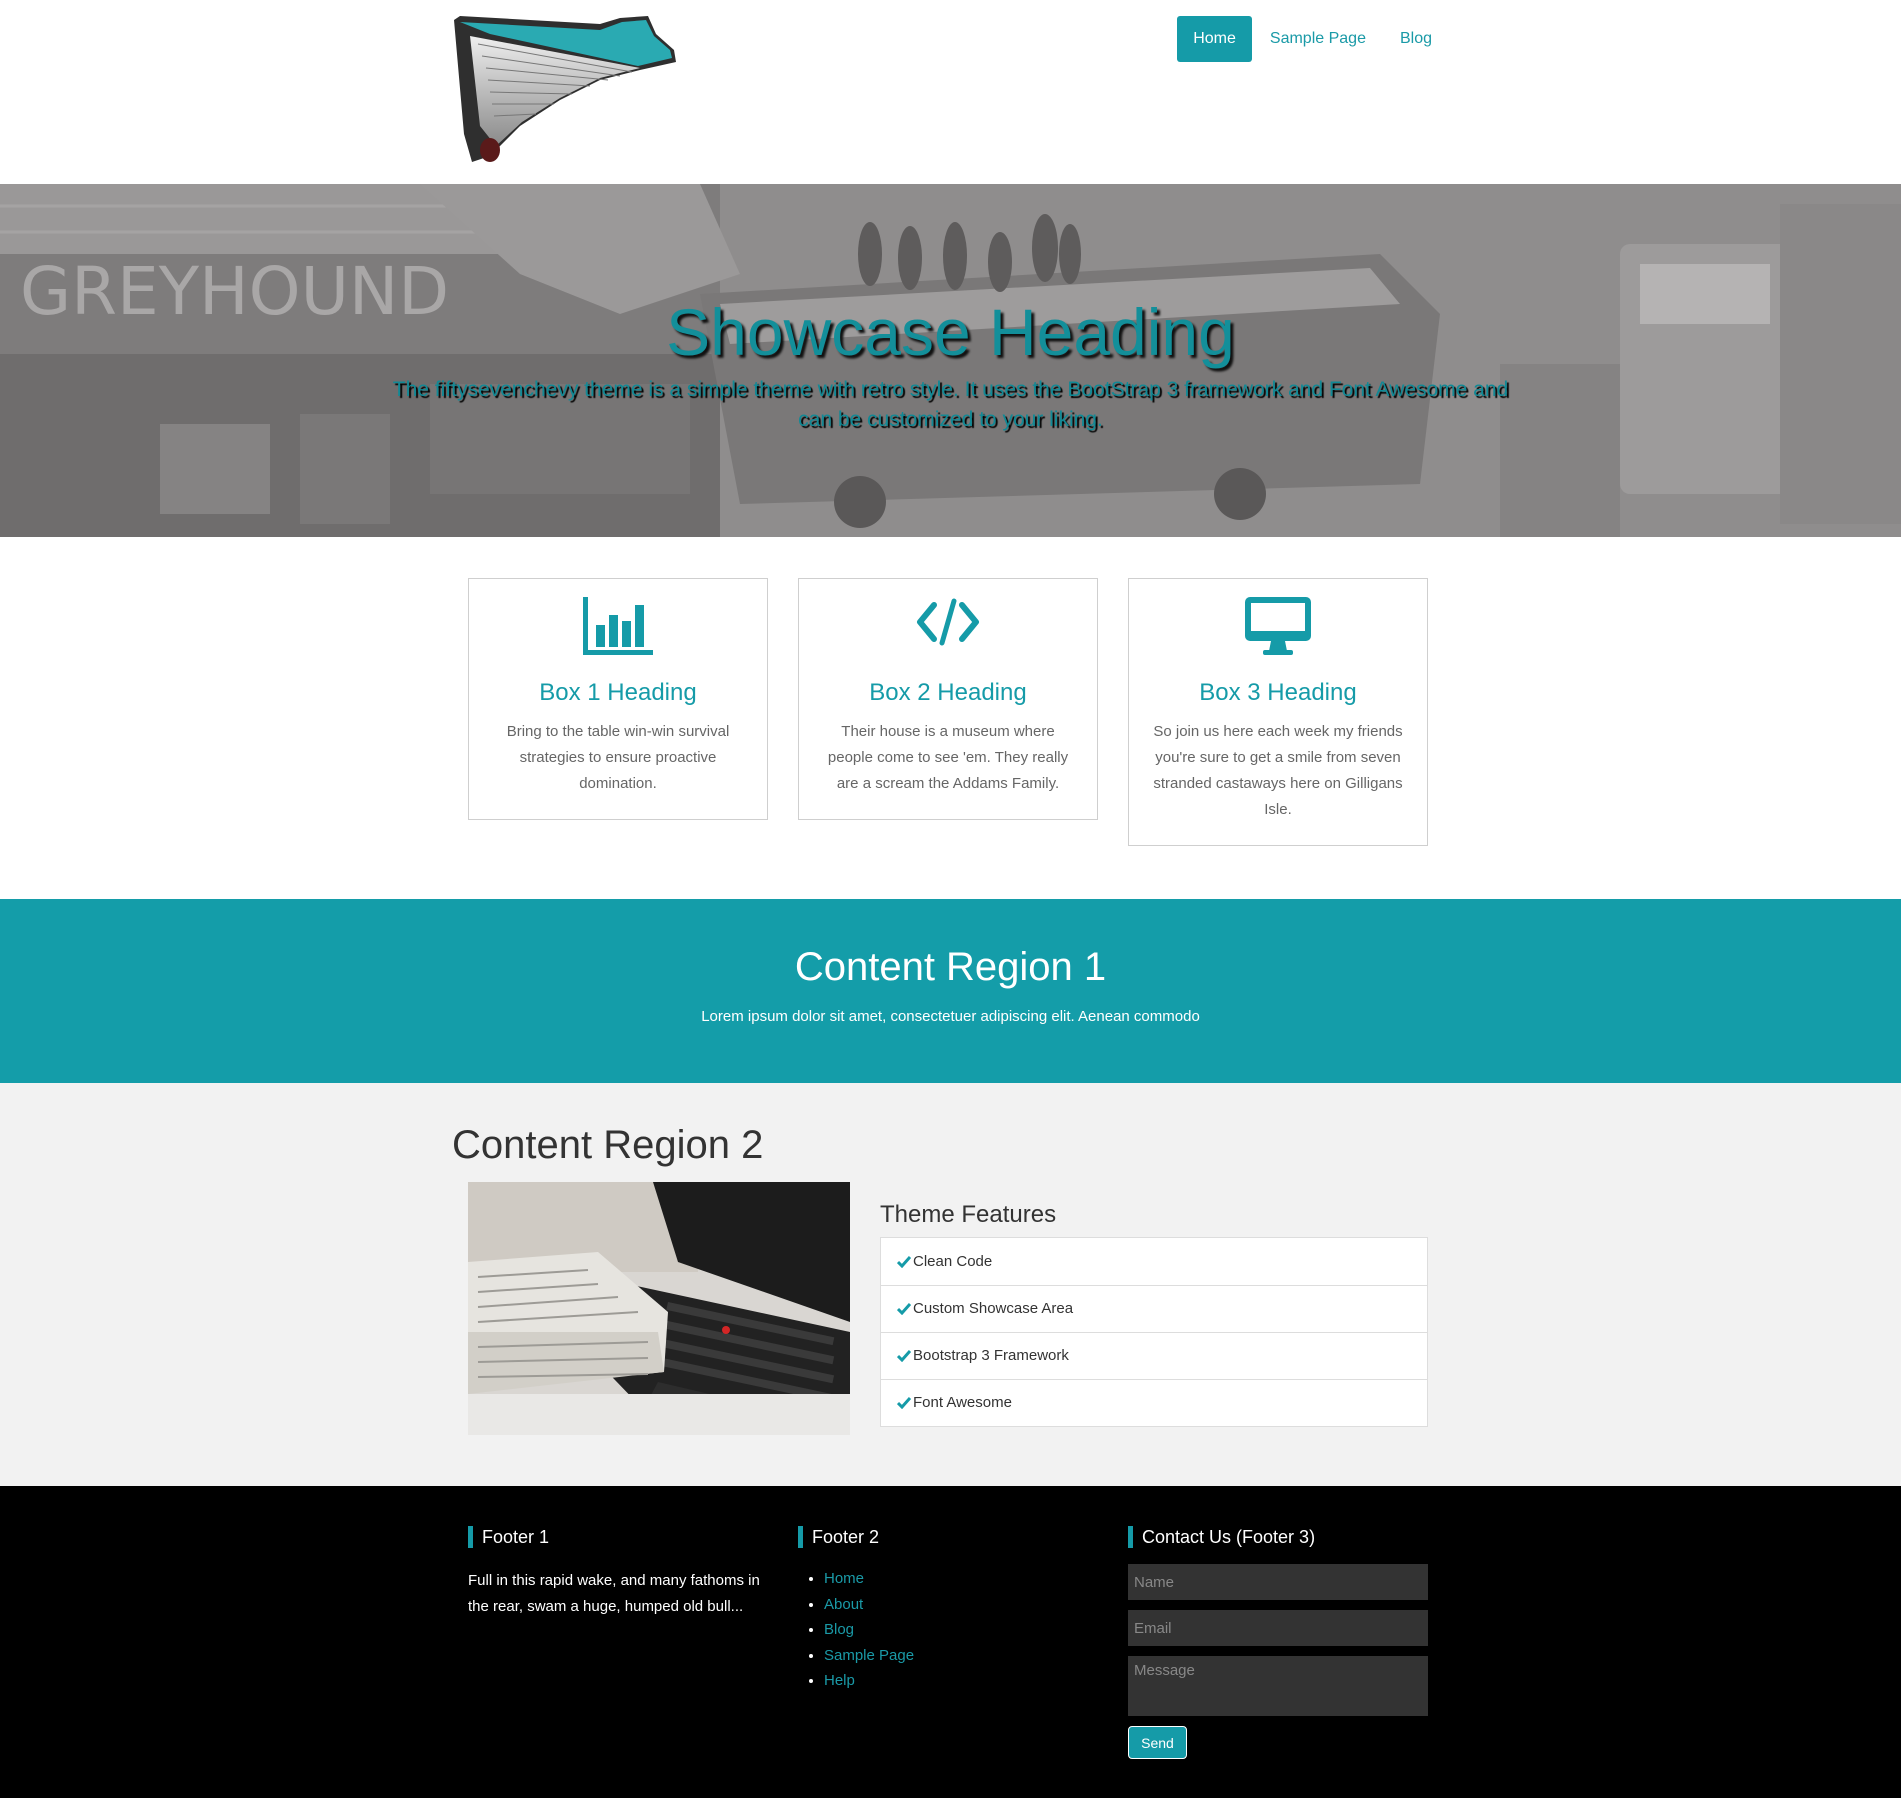 This screenshot has height=1798, width=1901. Describe the element at coordinates (948, 628) in the screenshot. I see `code-icon` at that location.